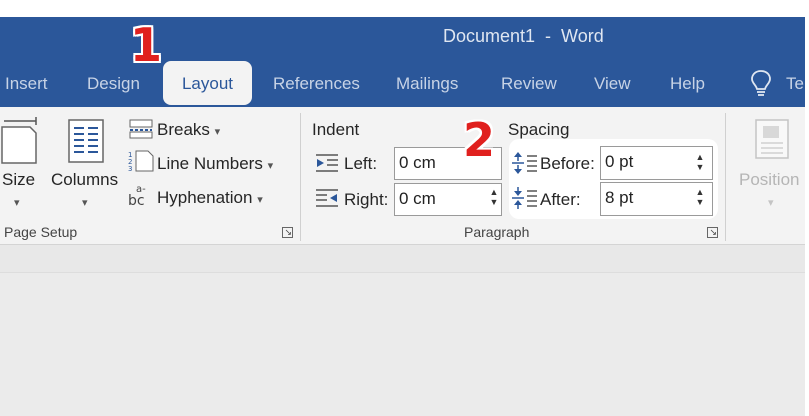  Describe the element at coordinates (523, 36) in the screenshot. I see `document-title: Document1 - Word` at that location.